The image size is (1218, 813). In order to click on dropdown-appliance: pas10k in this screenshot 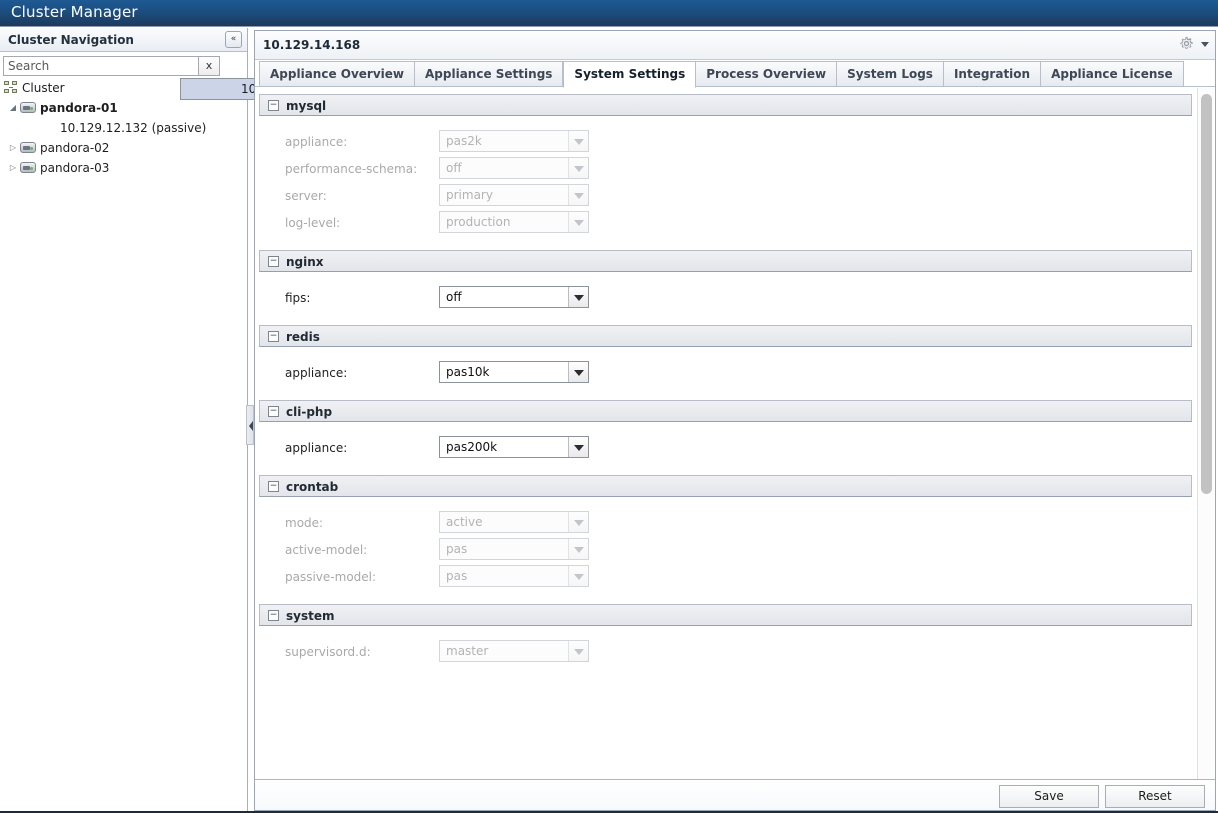, I will do `click(514, 372)`.